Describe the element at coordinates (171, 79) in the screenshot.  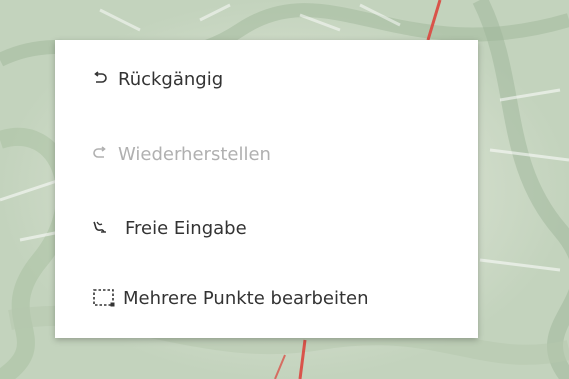
I see `menu-item-label: Rückgängig` at that location.